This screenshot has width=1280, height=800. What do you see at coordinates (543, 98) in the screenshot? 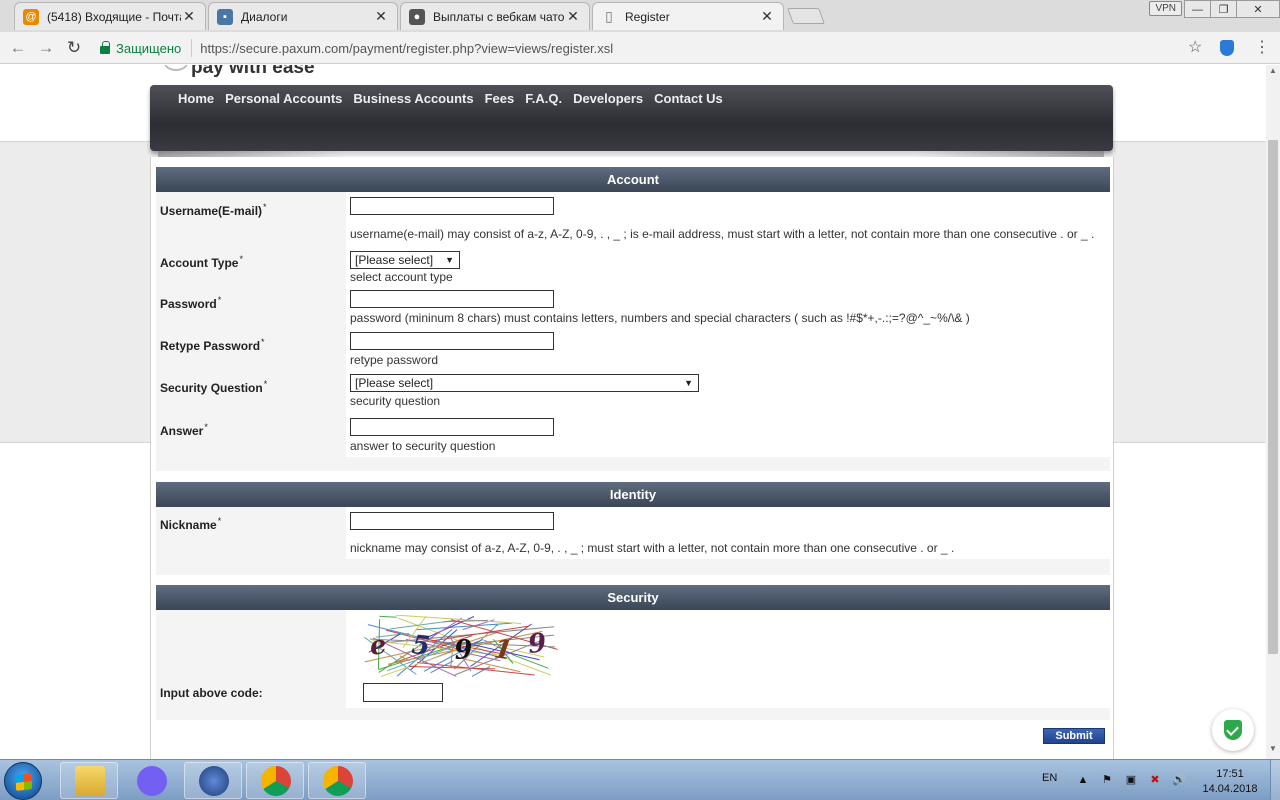
I see `nav-faq: F.A.Q.` at bounding box center [543, 98].